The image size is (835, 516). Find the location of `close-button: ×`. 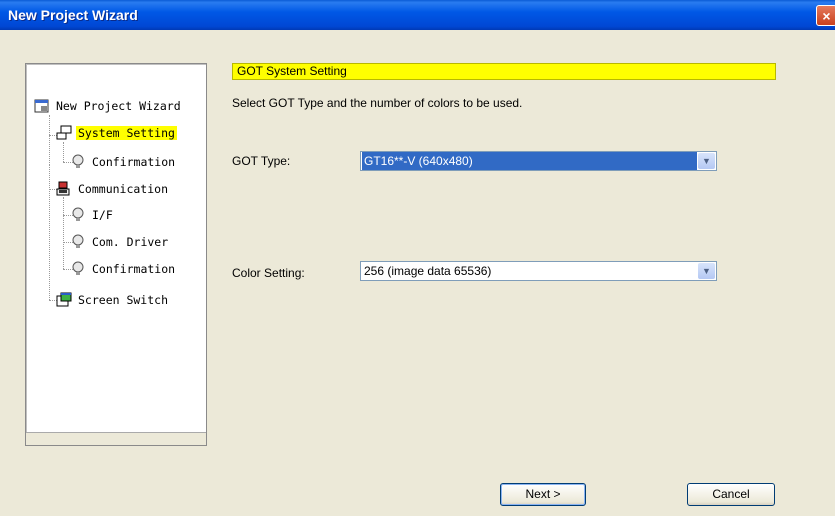

close-button: × is located at coordinates (825, 15).